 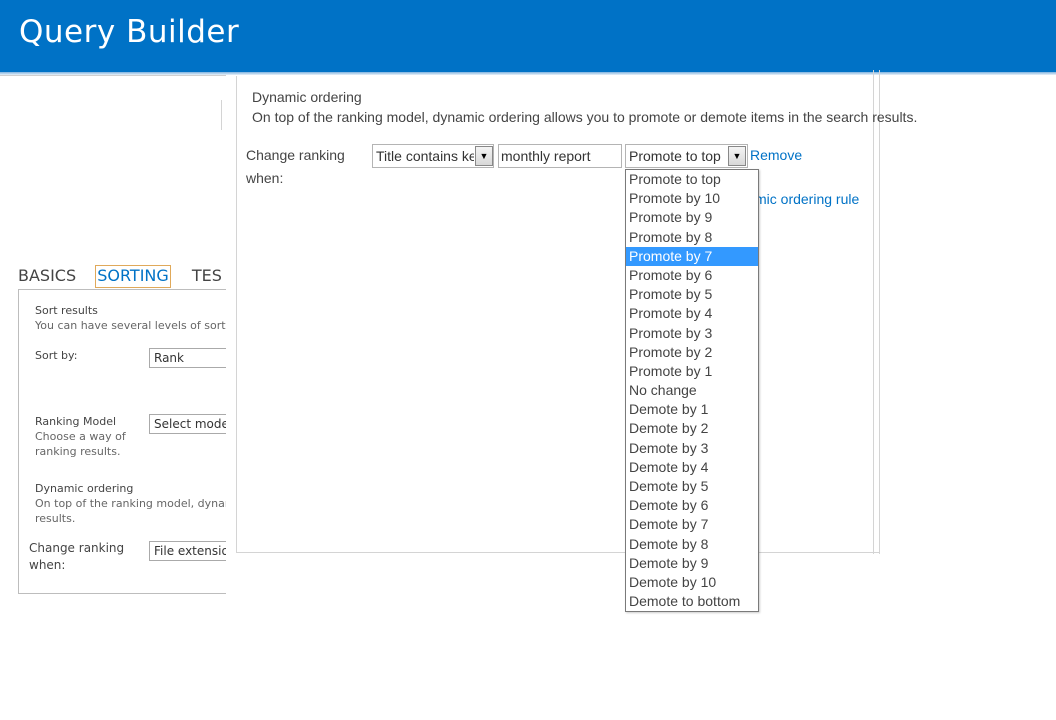 I want to click on dropdown-option: Promote by 10, so click(x=692, y=198).